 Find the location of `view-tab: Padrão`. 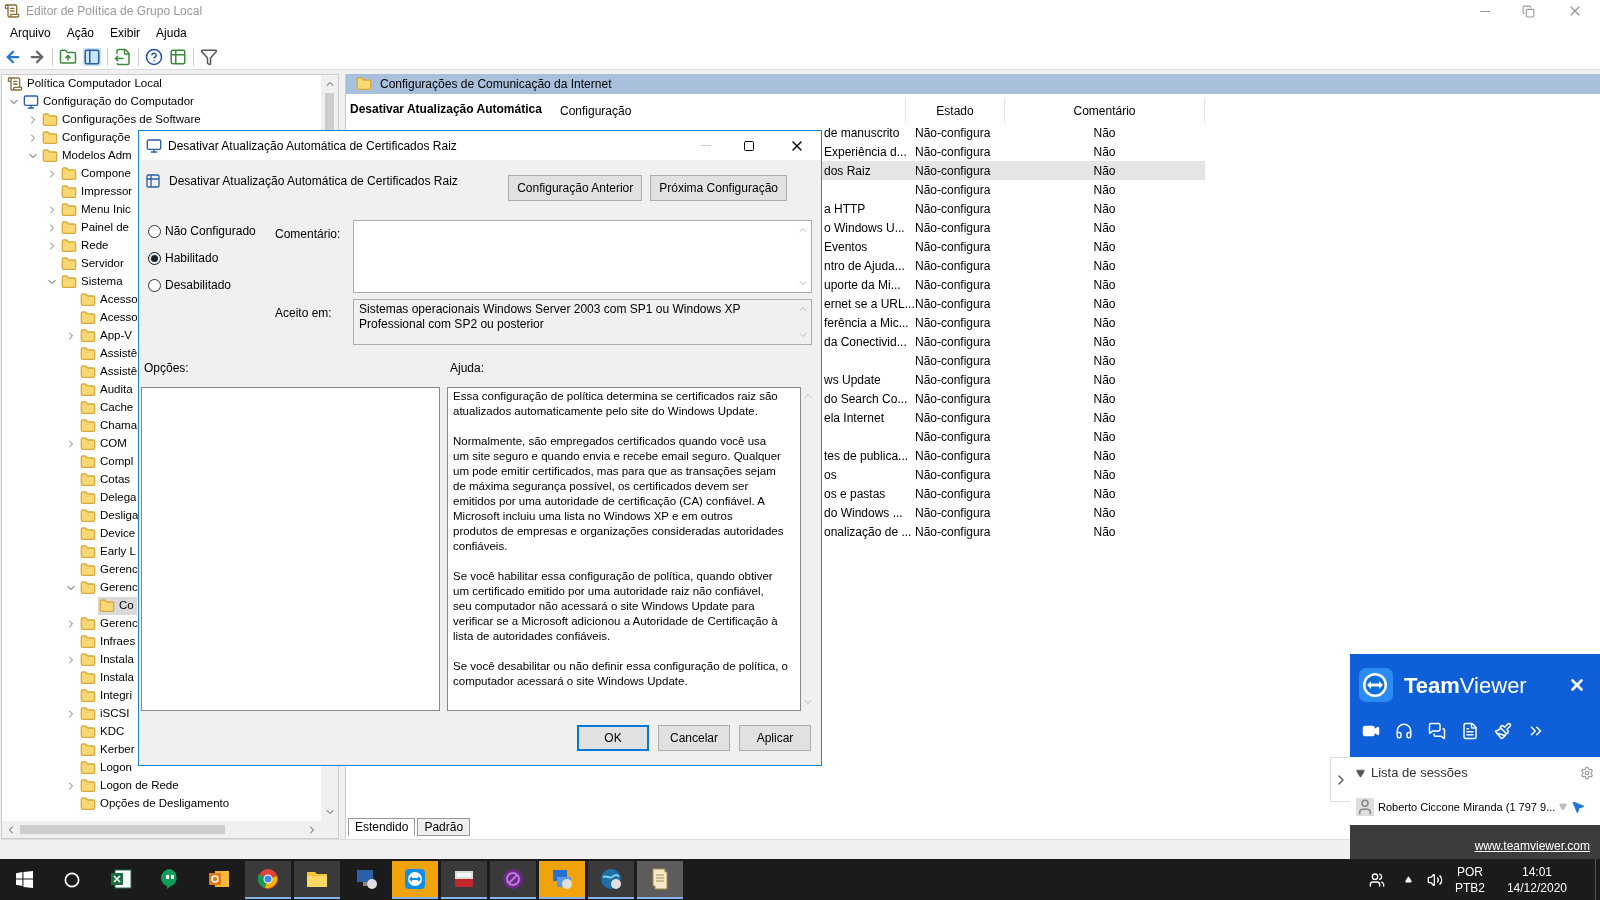

view-tab: Padrão is located at coordinates (444, 827).